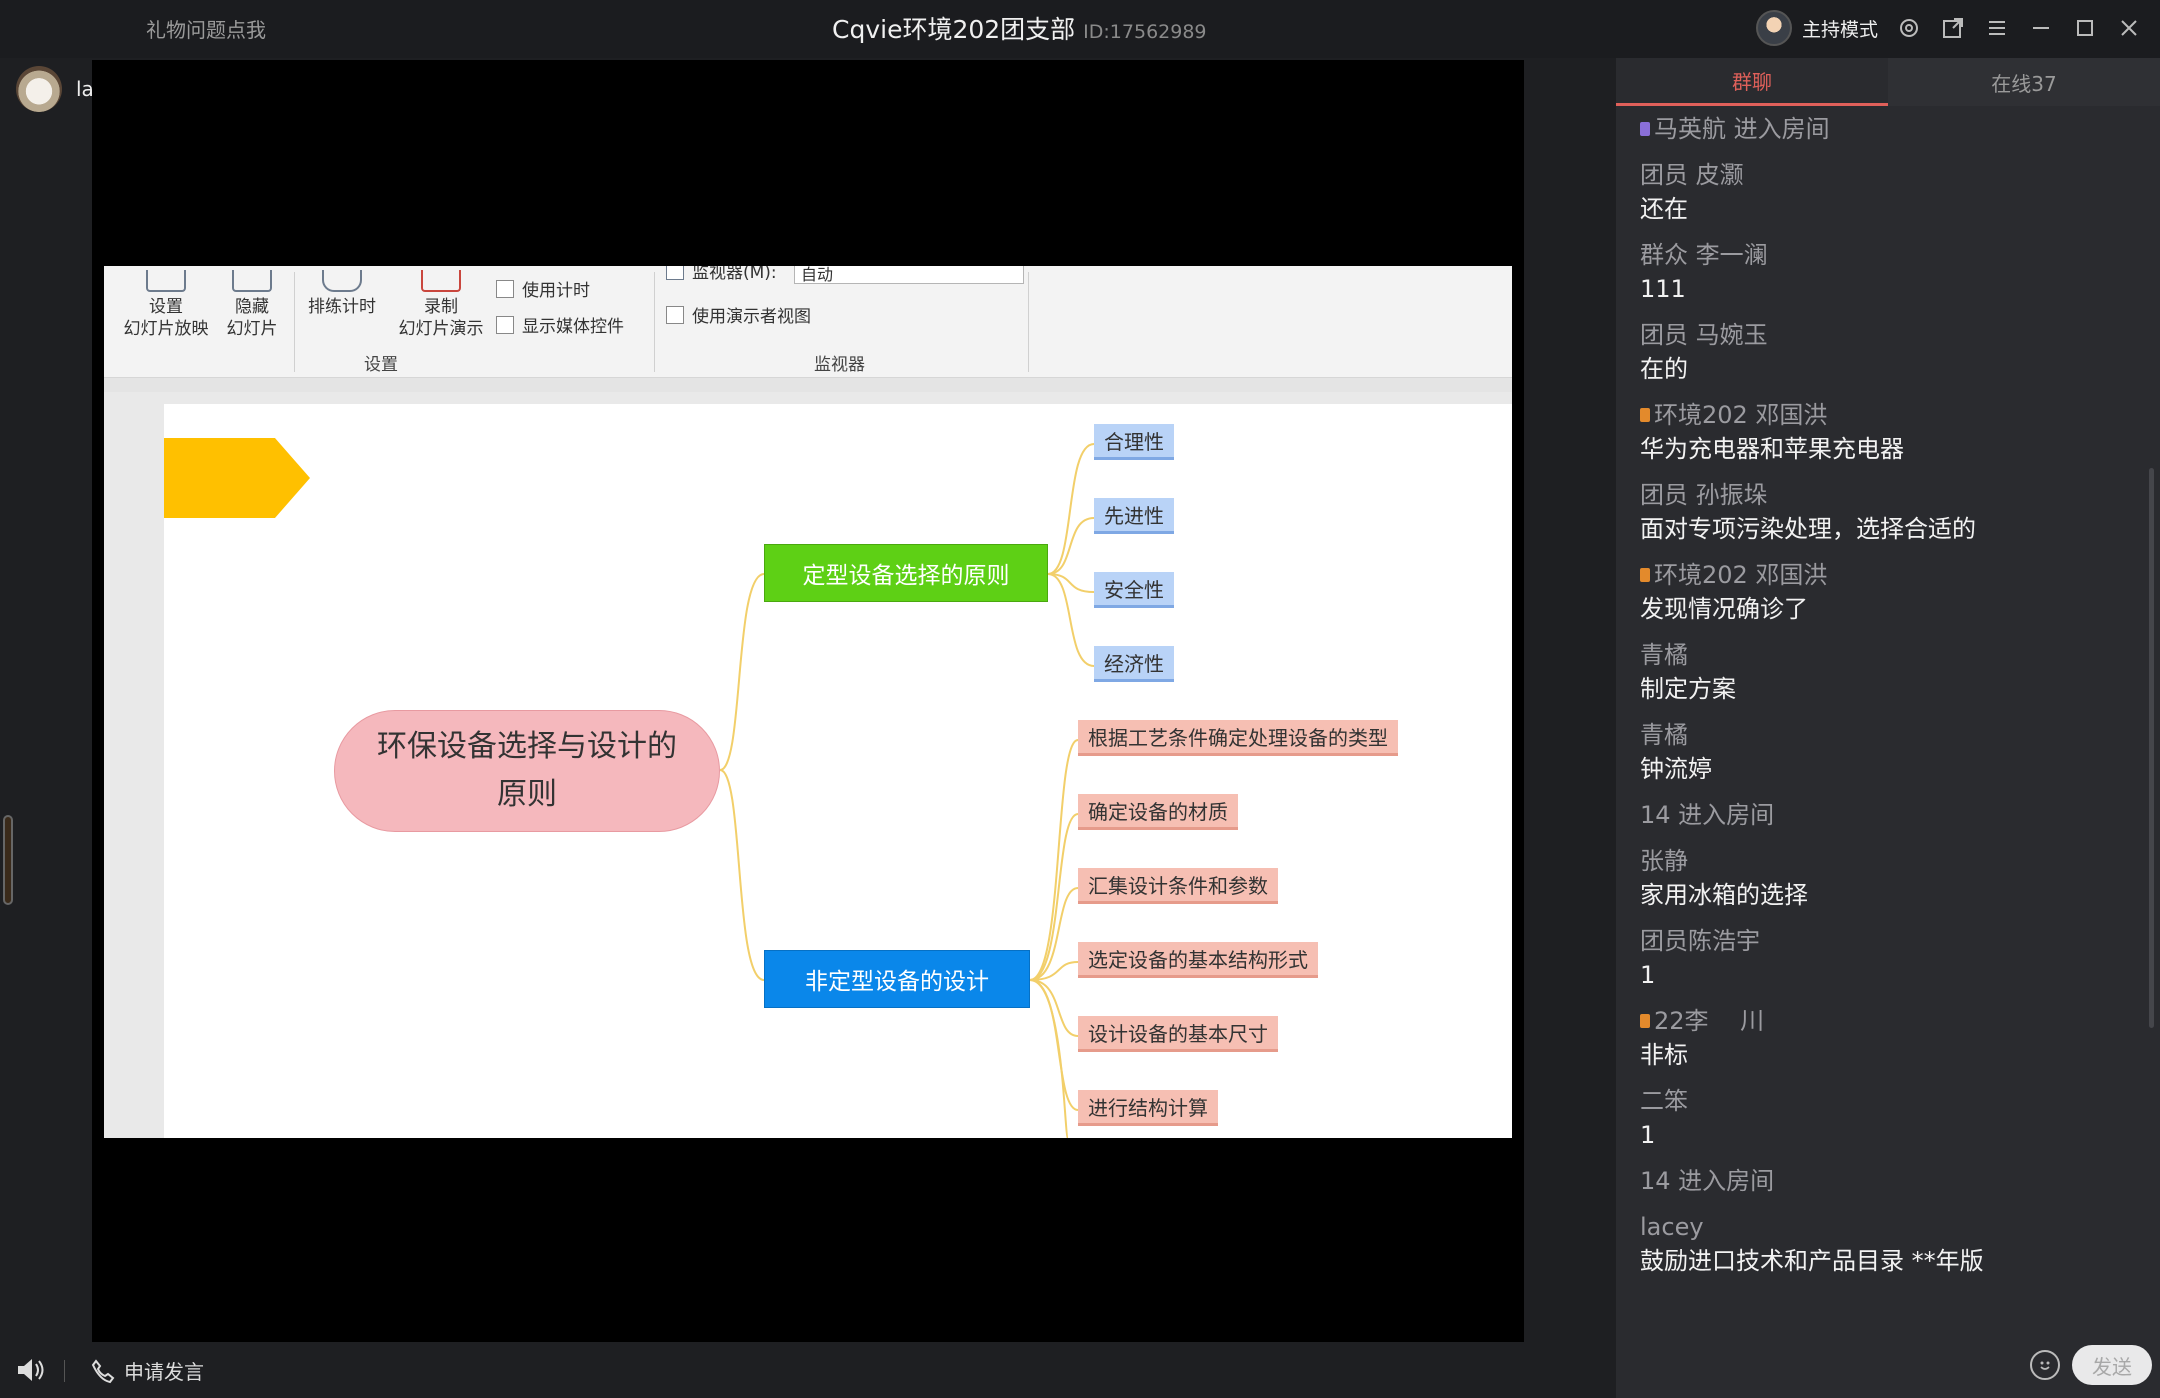 The height and width of the screenshot is (1398, 2160). What do you see at coordinates (1198, 960) in the screenshot?
I see `leaf-structure-form: 选定设备的基本结构形式` at bounding box center [1198, 960].